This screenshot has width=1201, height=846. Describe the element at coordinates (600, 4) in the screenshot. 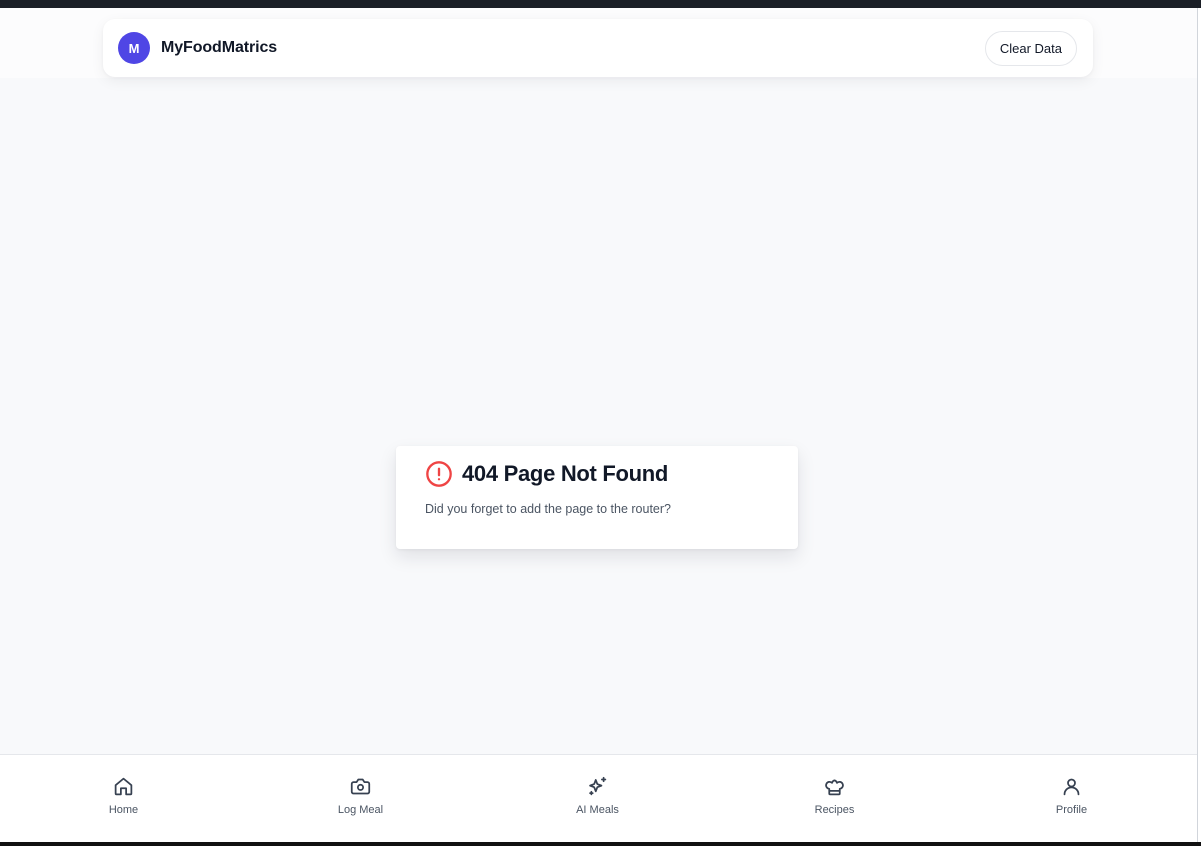

I see `window-top-bar` at that location.